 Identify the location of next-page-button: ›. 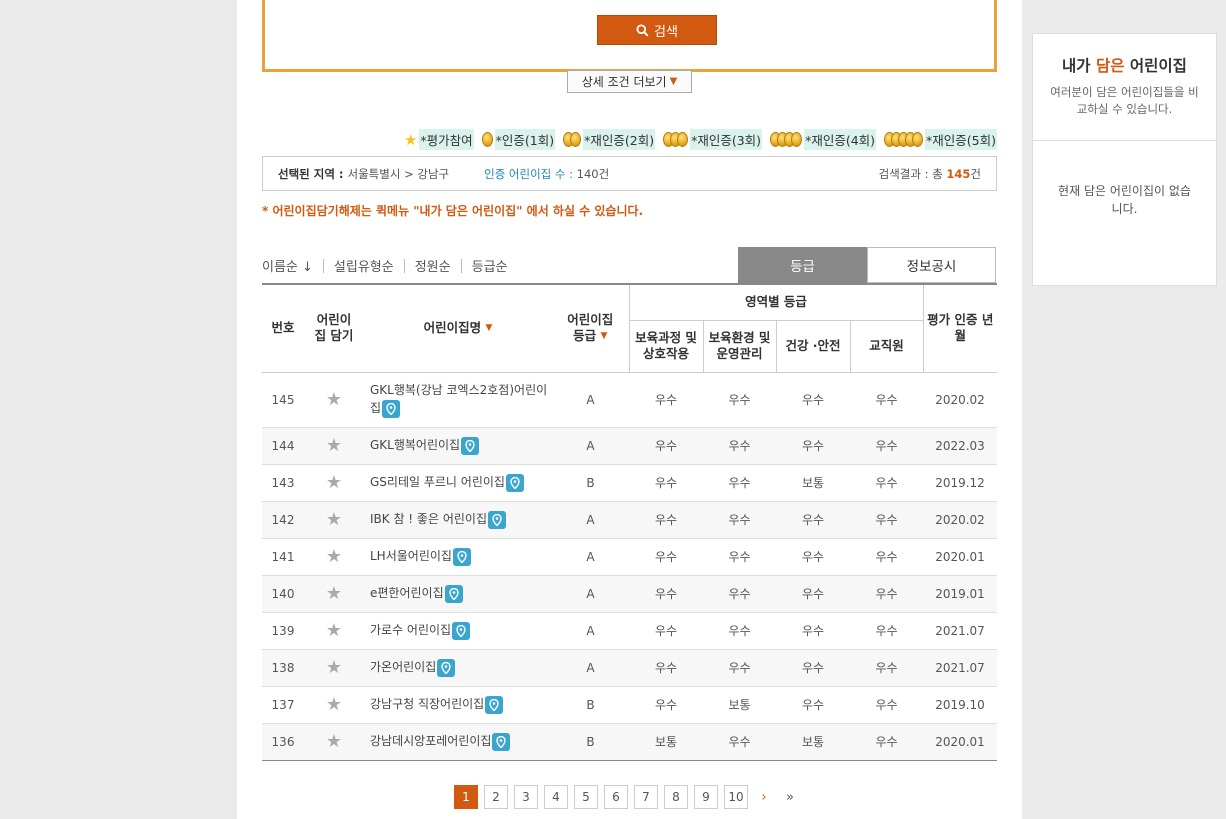
(764, 797).